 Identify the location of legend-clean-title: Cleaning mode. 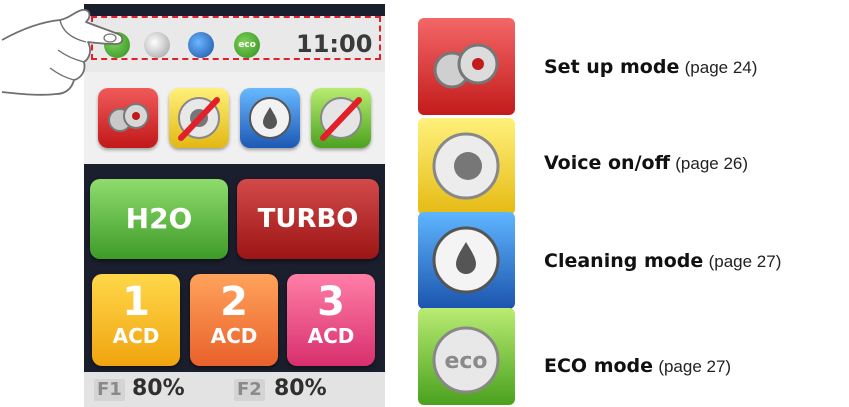
(624, 261).